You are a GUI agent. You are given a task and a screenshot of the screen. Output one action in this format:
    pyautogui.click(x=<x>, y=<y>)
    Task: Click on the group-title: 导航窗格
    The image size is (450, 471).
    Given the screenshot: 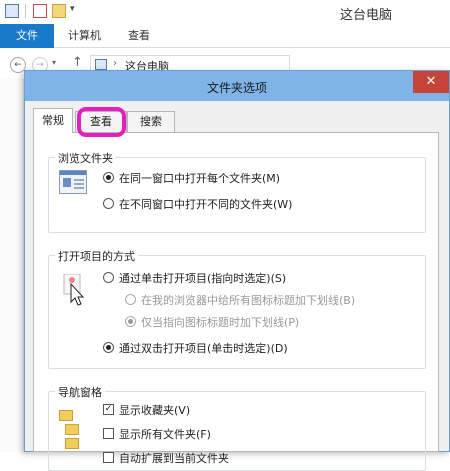 What is the action you would take?
    pyautogui.click(x=80, y=392)
    